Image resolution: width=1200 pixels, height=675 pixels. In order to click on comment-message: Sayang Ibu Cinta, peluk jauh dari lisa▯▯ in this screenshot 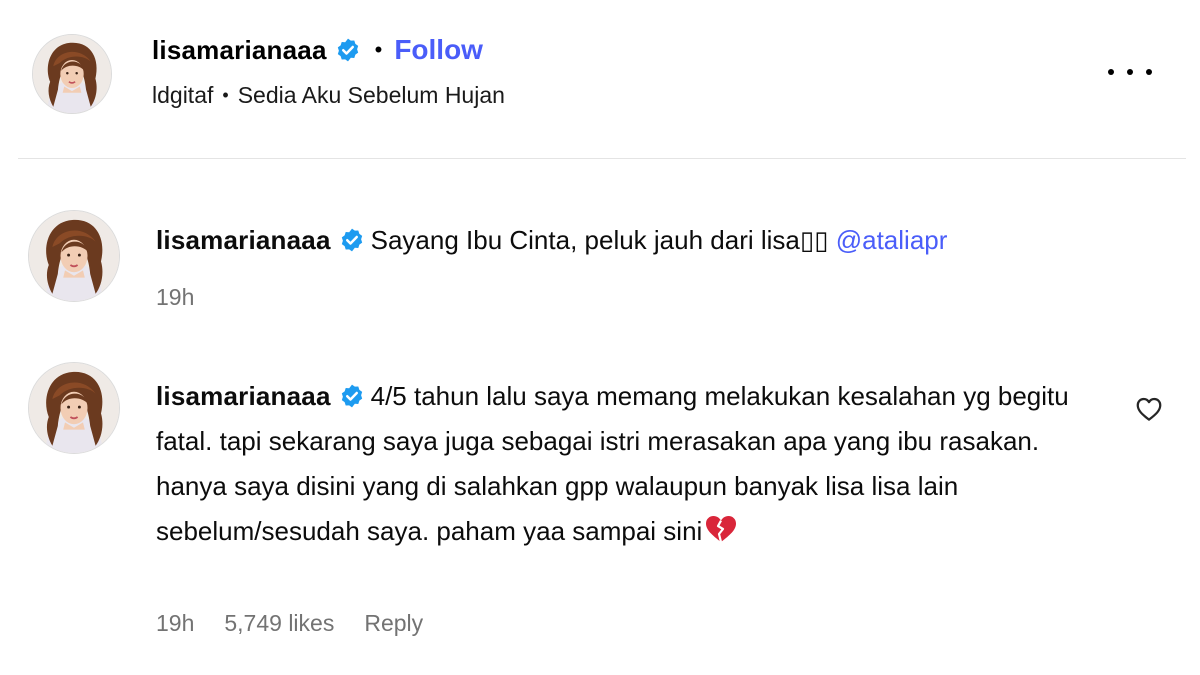, I will do `click(599, 240)`.